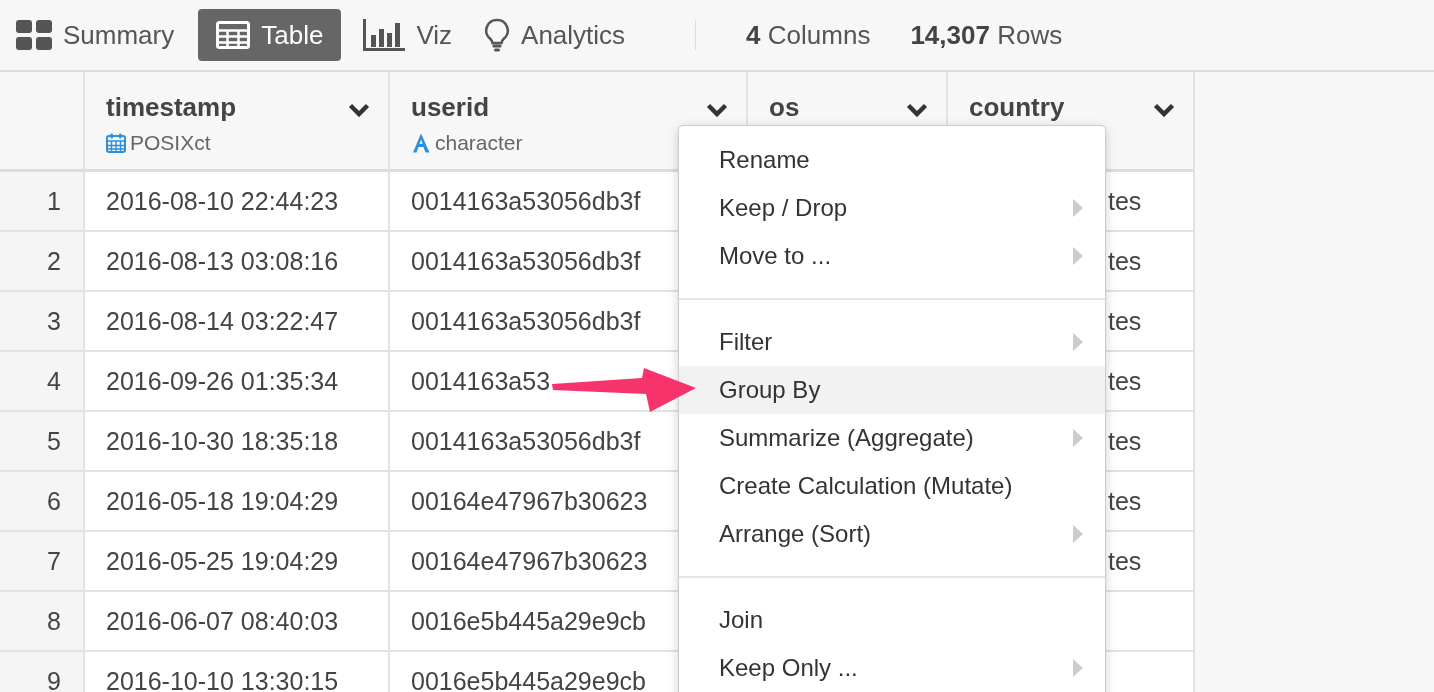  What do you see at coordinates (270, 35) in the screenshot?
I see `view-tab: Table` at bounding box center [270, 35].